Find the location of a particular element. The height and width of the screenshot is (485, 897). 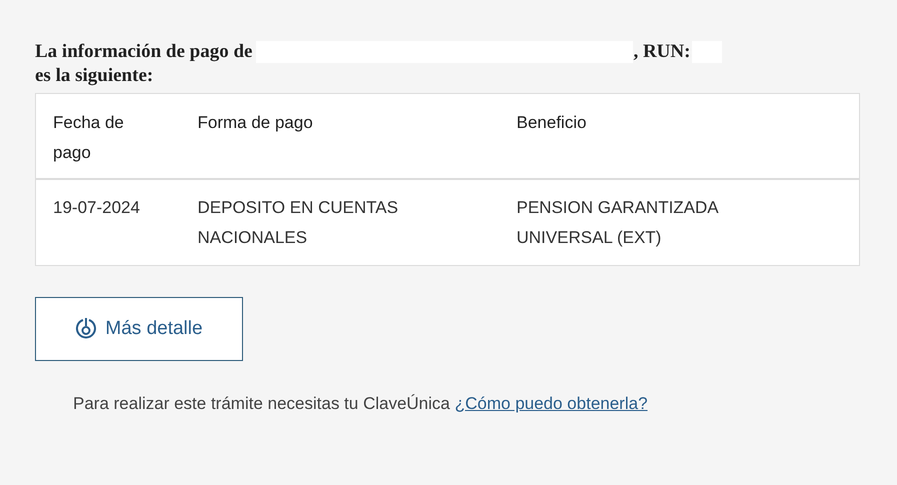

heading-text: La información de pago de is located at coordinates (143, 52).